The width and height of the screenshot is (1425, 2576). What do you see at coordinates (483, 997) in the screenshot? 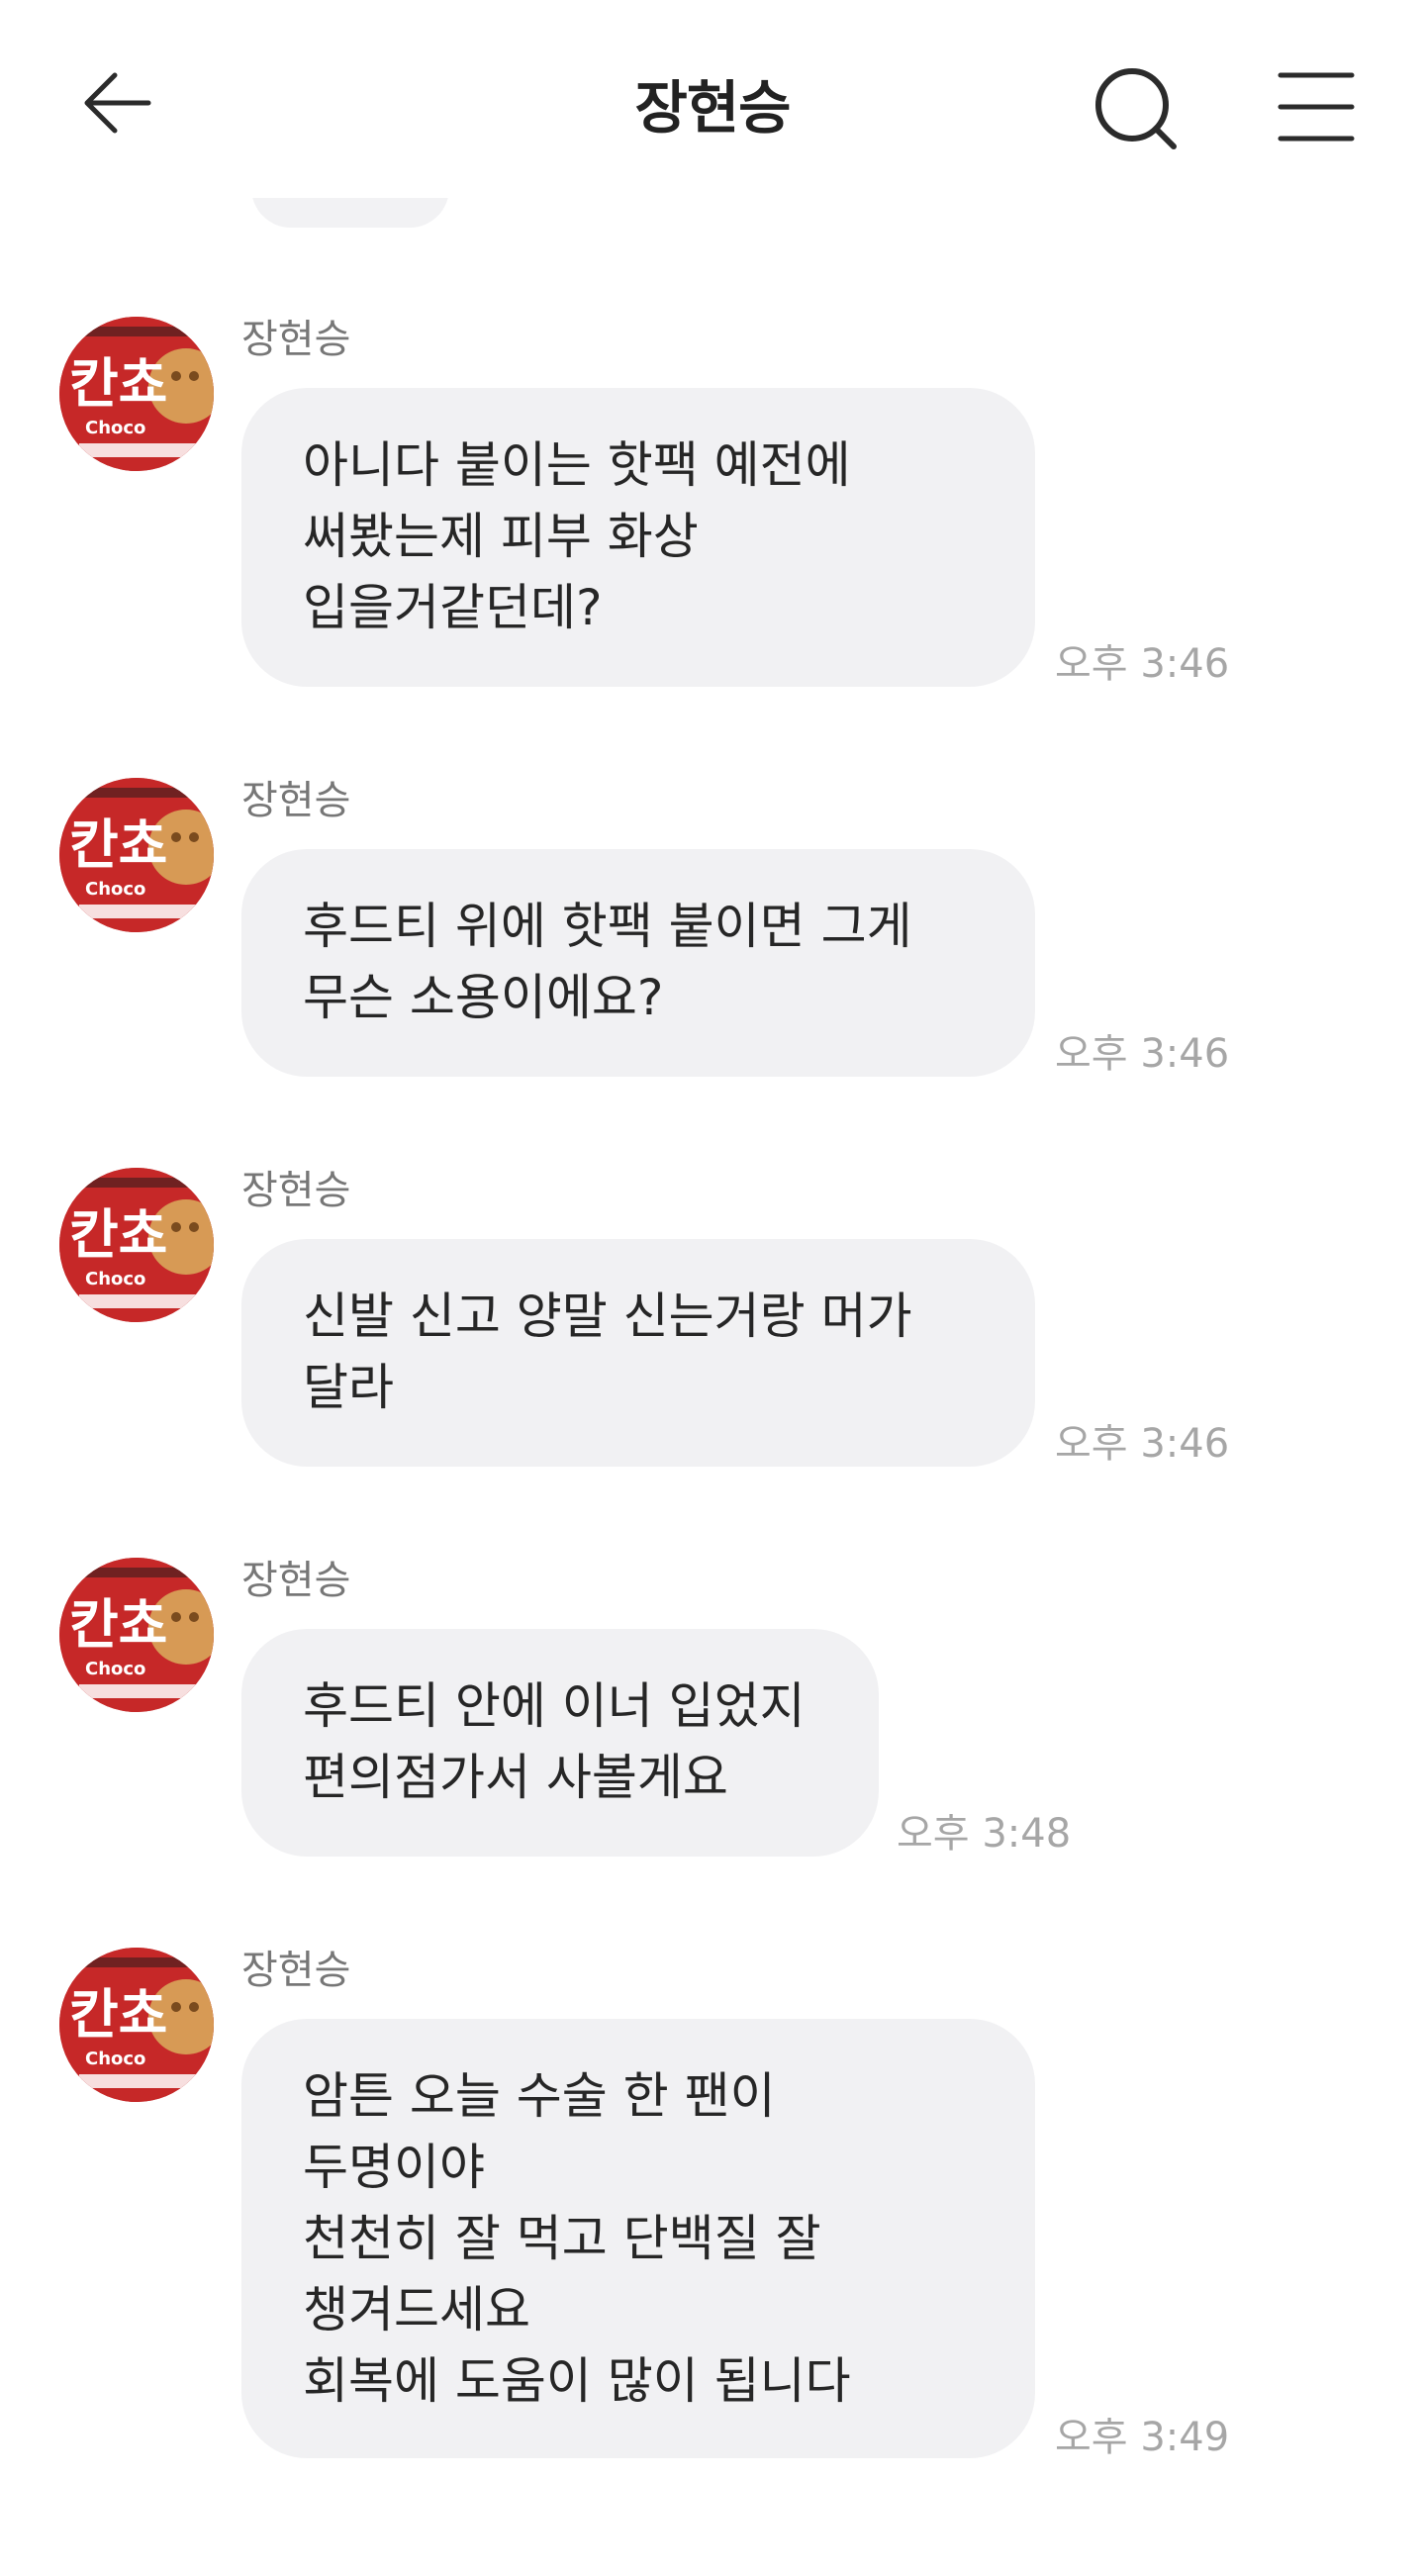
I see `message-line: 무슨 소용이에요?` at bounding box center [483, 997].